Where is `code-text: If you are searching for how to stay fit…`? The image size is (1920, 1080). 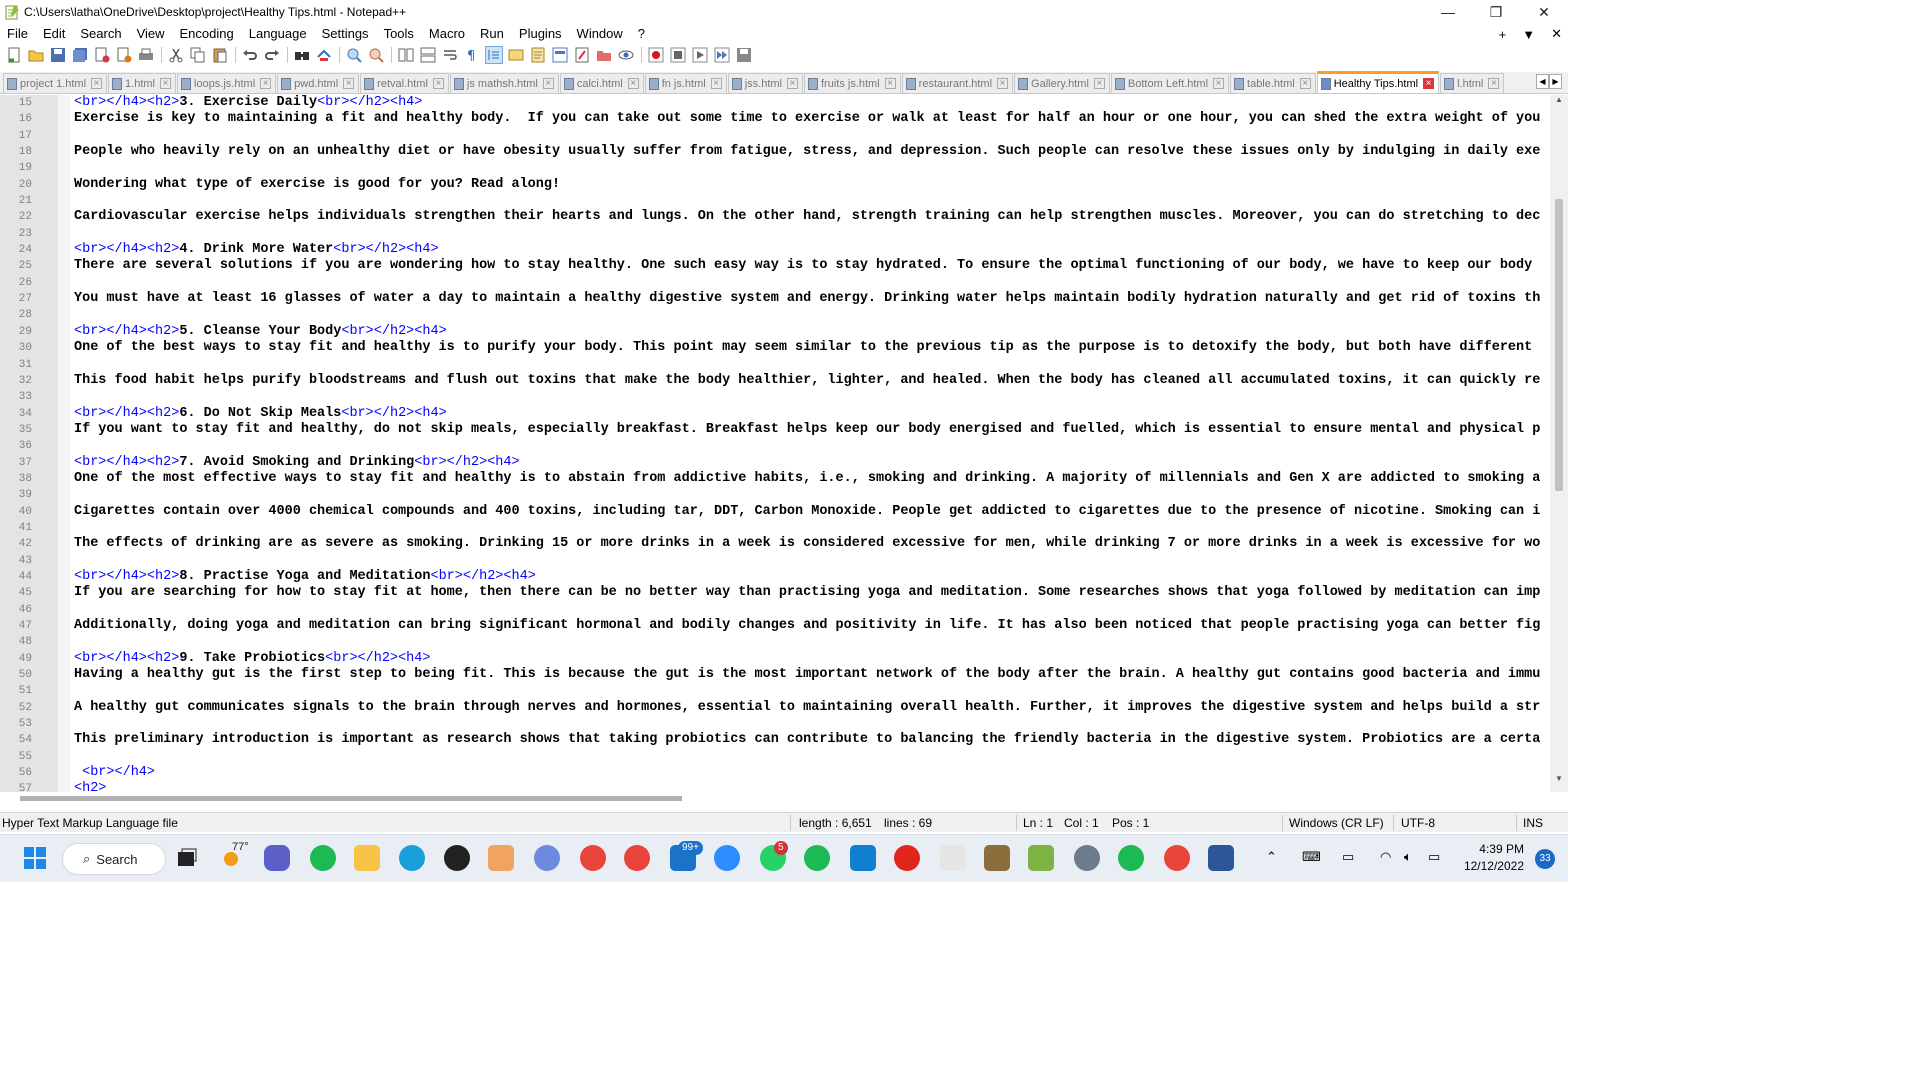
code-text: If you are searching for how to stay fit… is located at coordinates (807, 593).